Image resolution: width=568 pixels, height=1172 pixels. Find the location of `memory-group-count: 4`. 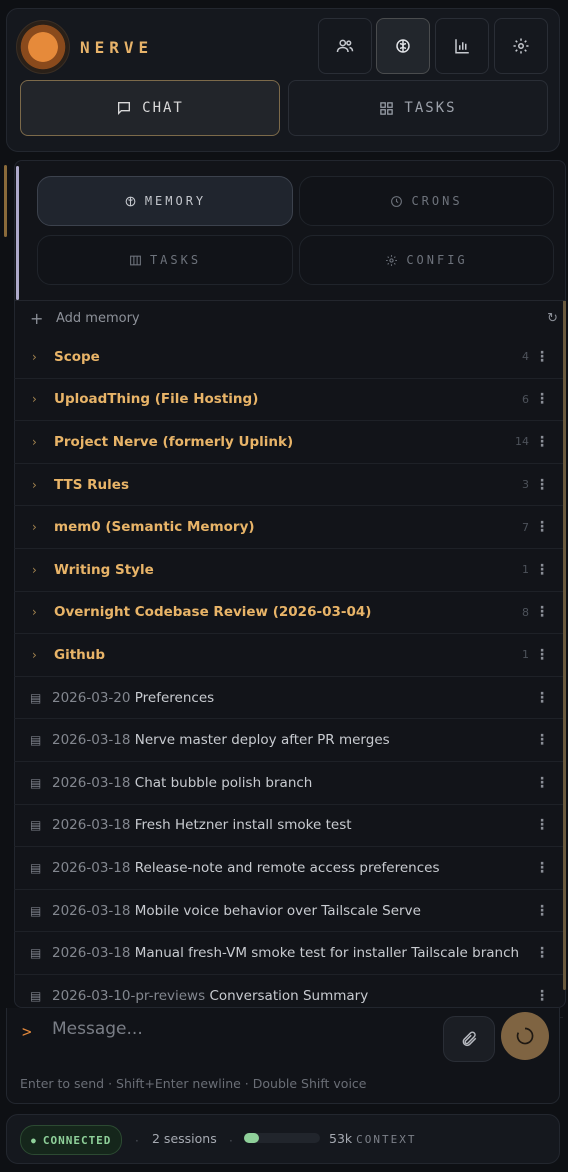

memory-group-count: 4 is located at coordinates (525, 357).